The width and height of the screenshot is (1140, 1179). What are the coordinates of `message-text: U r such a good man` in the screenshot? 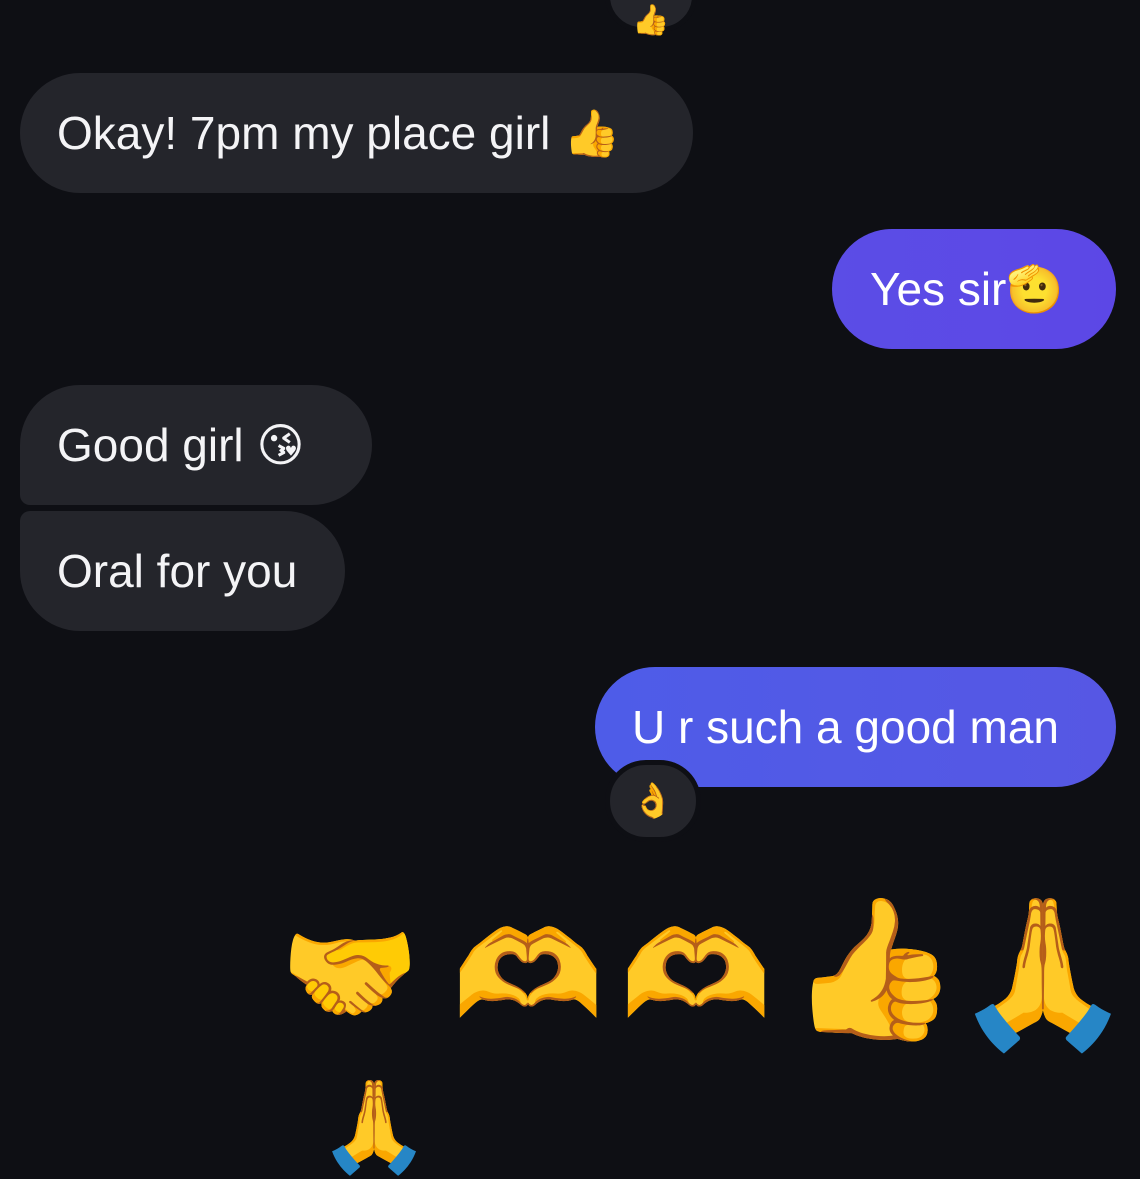 It's located at (846, 727).